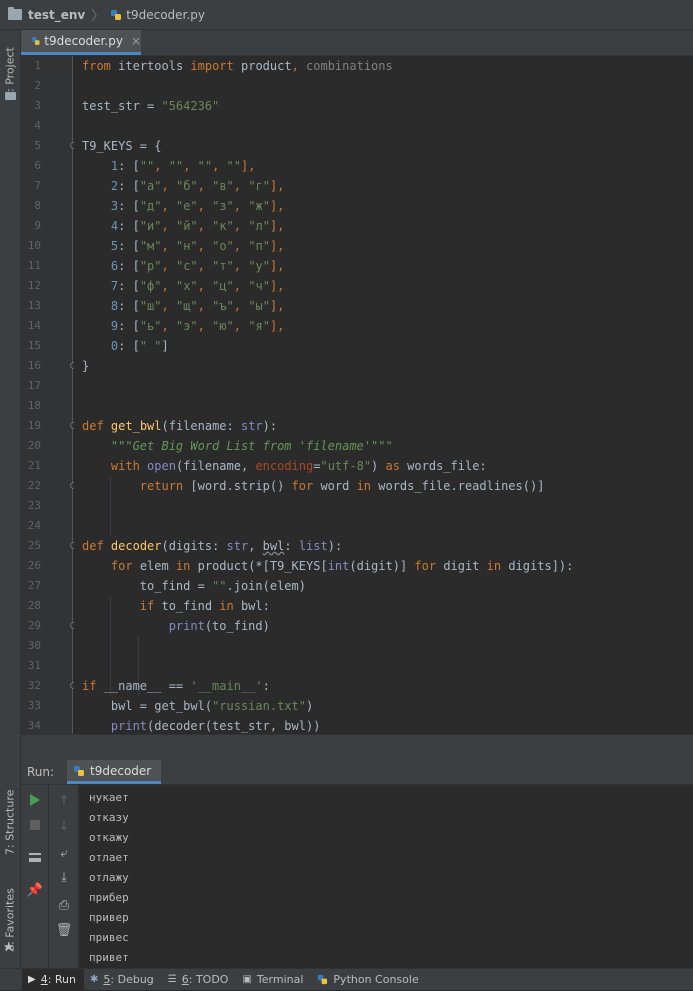 The width and height of the screenshot is (693, 991). What do you see at coordinates (64, 905) in the screenshot?
I see `print-button: ⎙` at bounding box center [64, 905].